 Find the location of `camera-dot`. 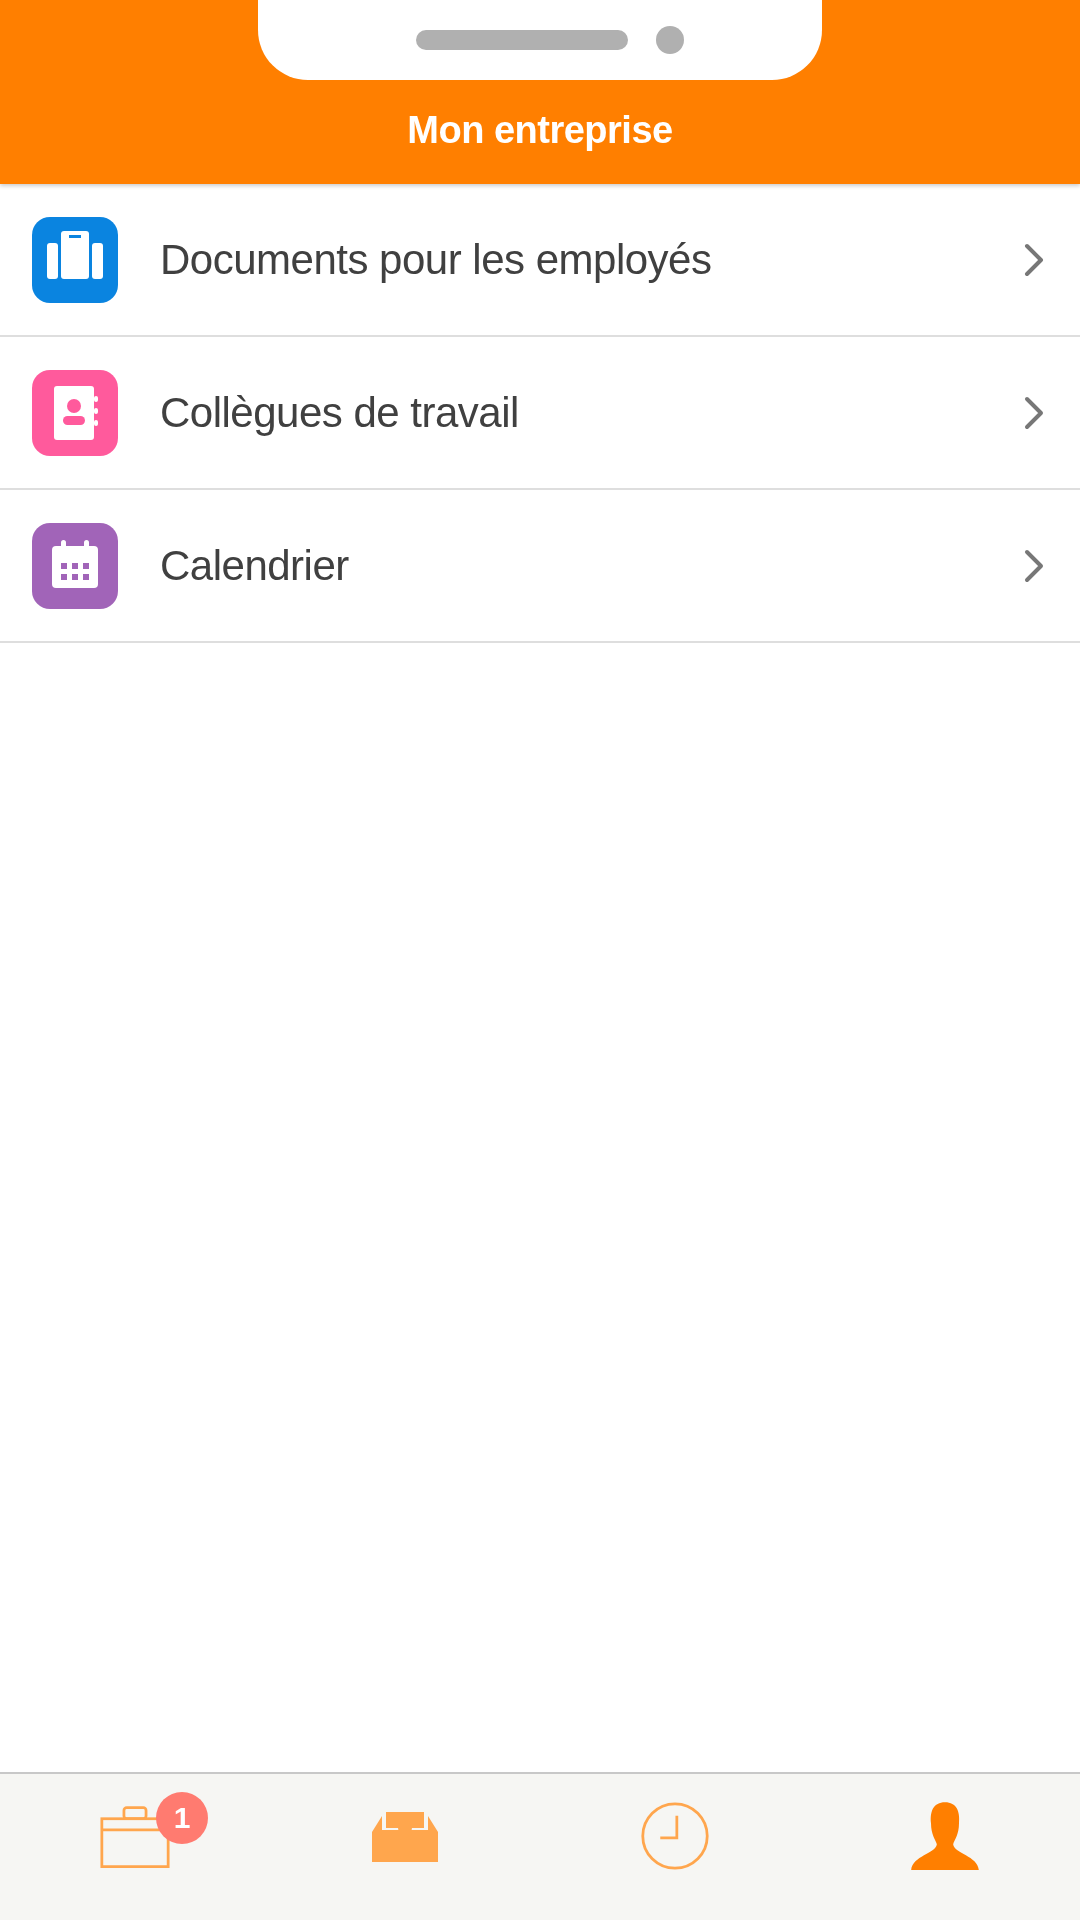

camera-dot is located at coordinates (670, 40).